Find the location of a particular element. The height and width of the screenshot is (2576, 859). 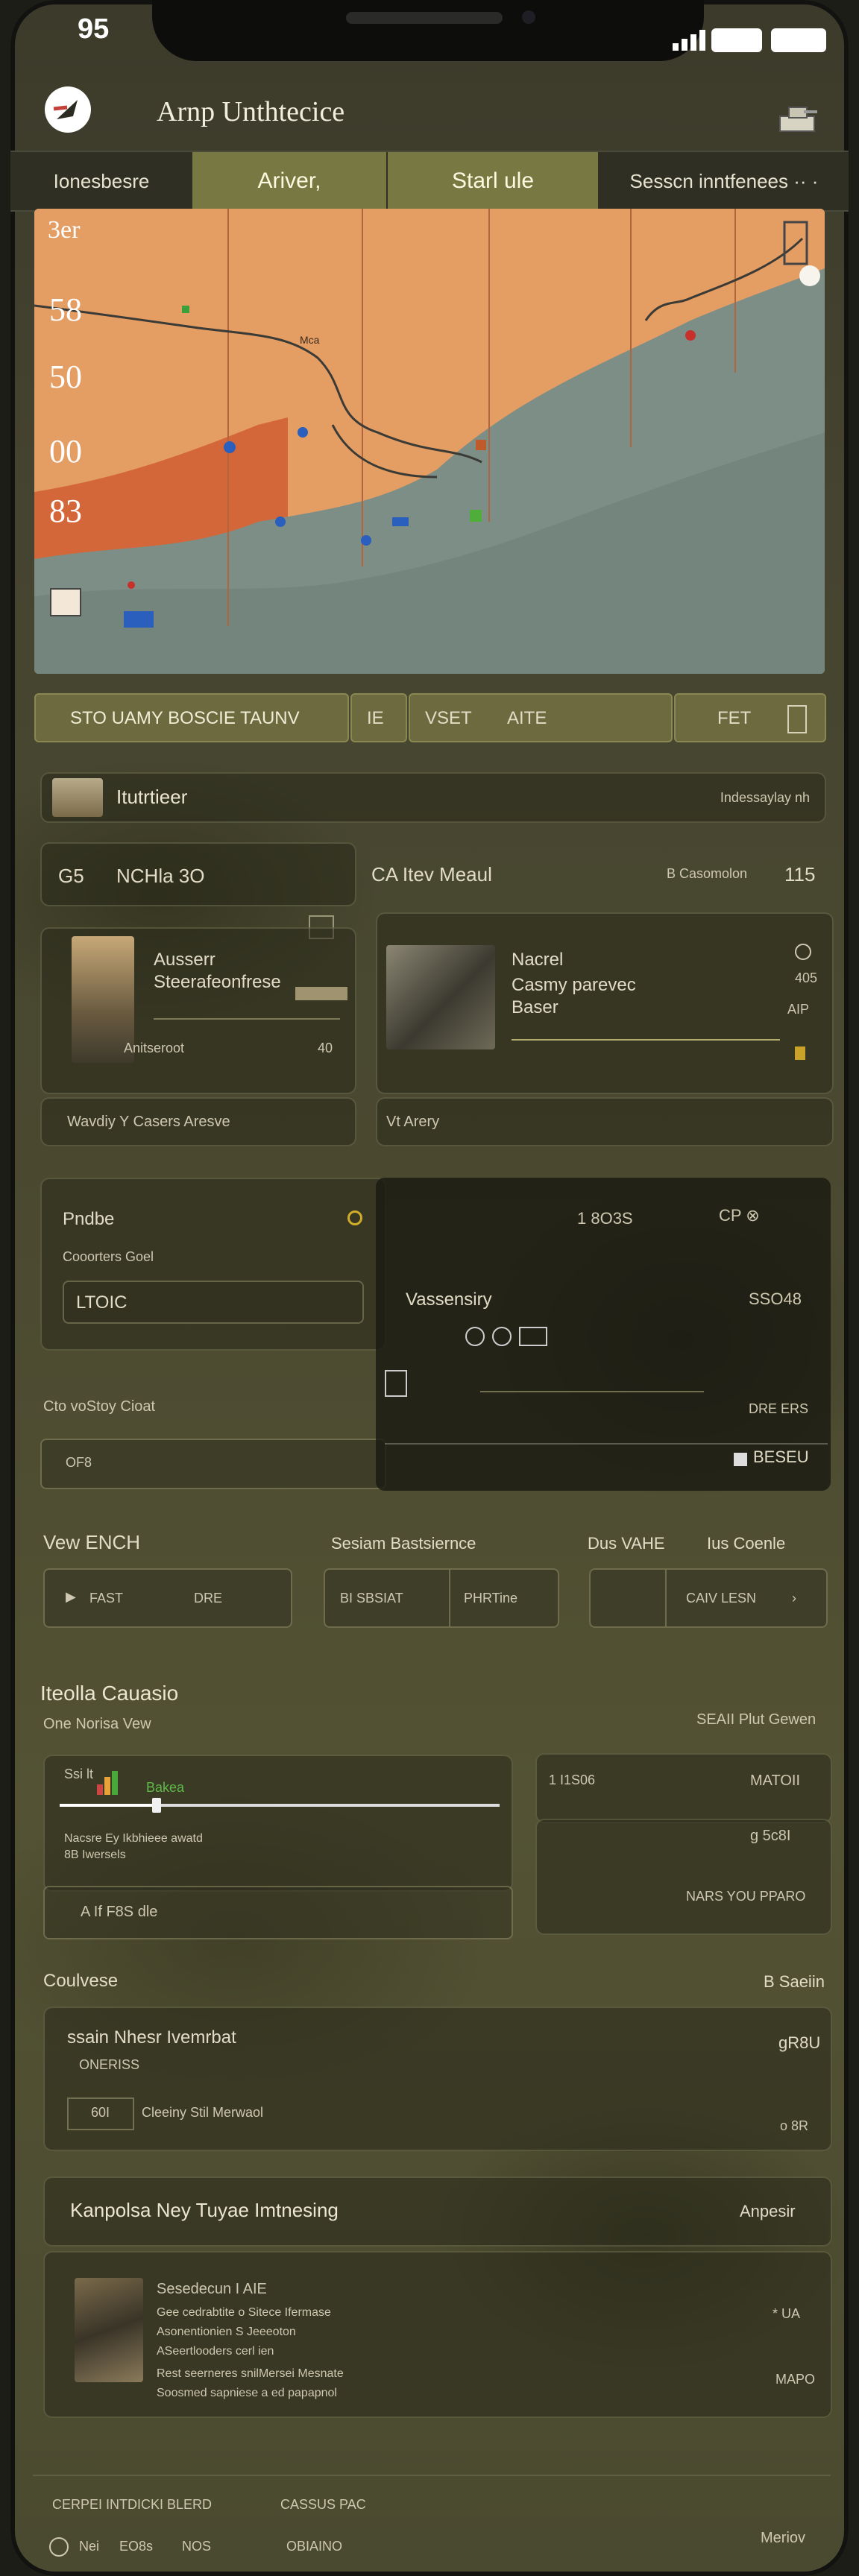

tab-ionesbesre: Ionesbesre is located at coordinates (101, 181).